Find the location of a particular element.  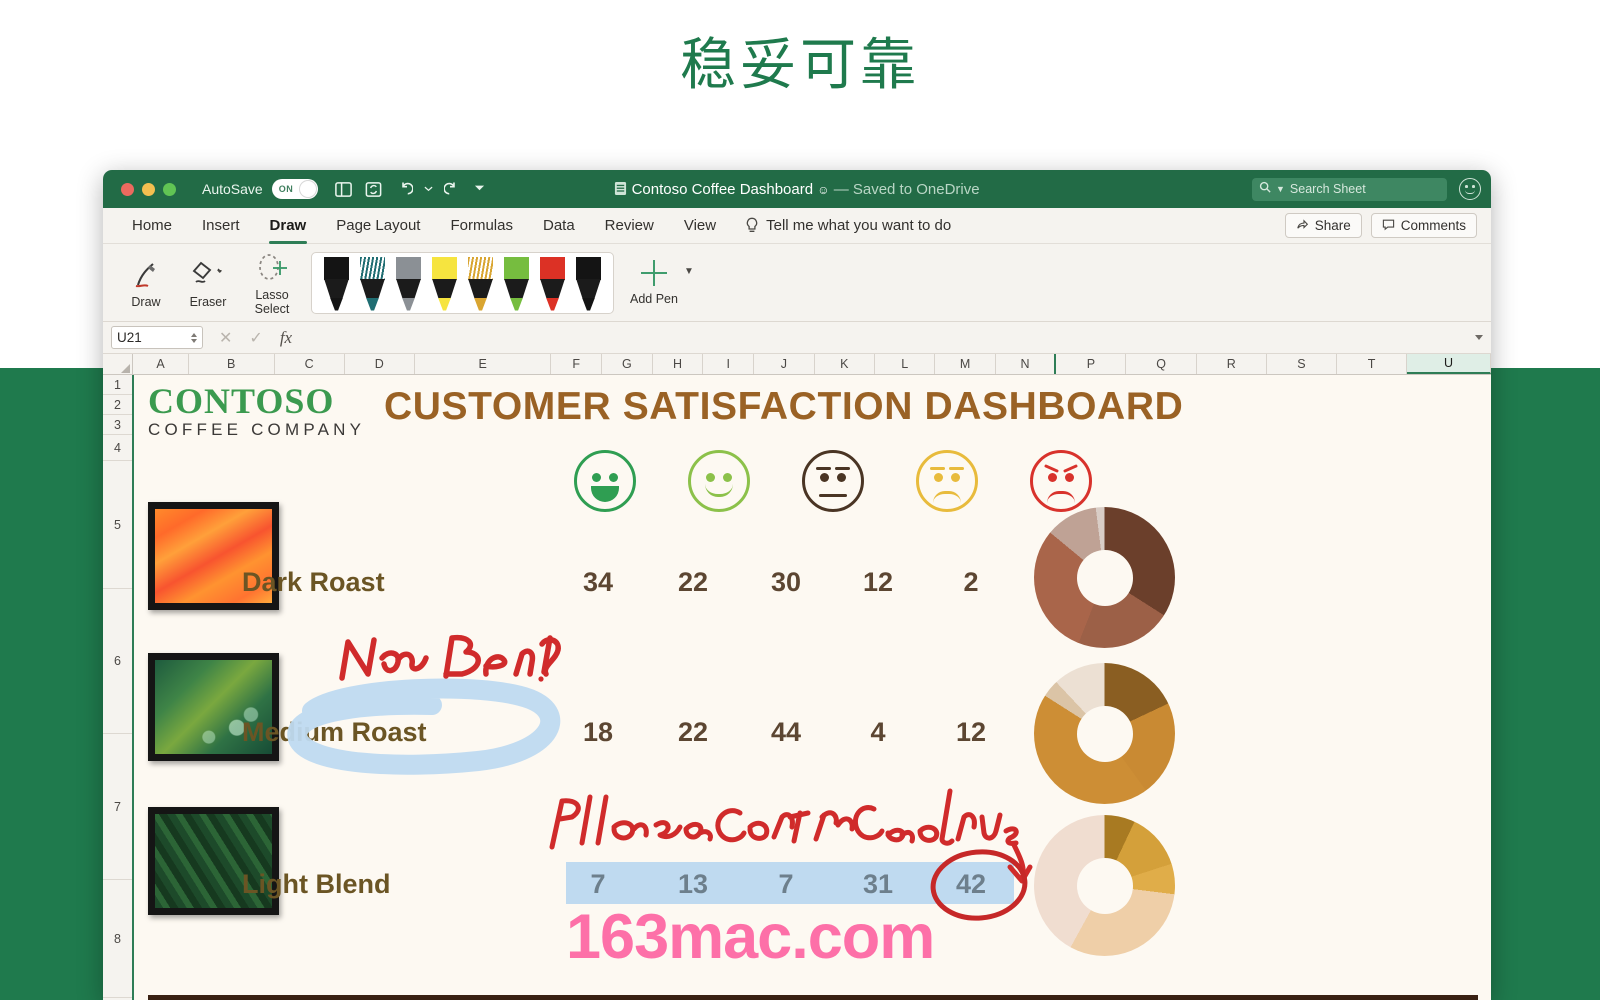

cell-light-blend-3: 7 is located at coordinates (786, 884).